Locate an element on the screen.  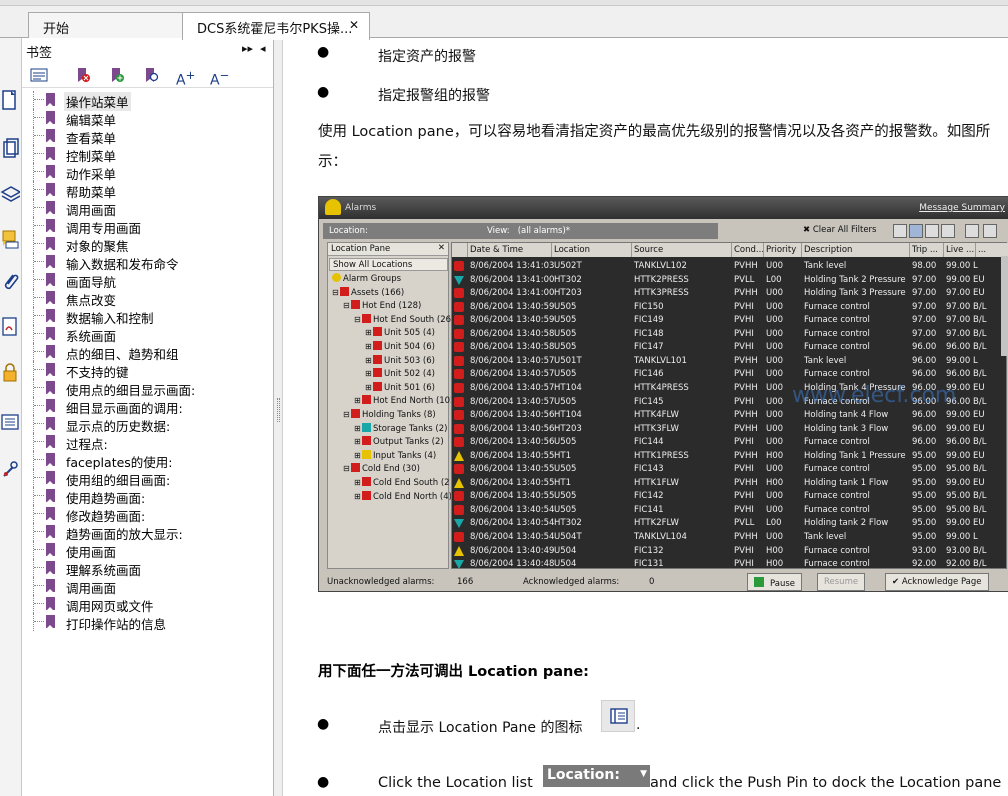
tools-icon is located at coordinates (10, 469).